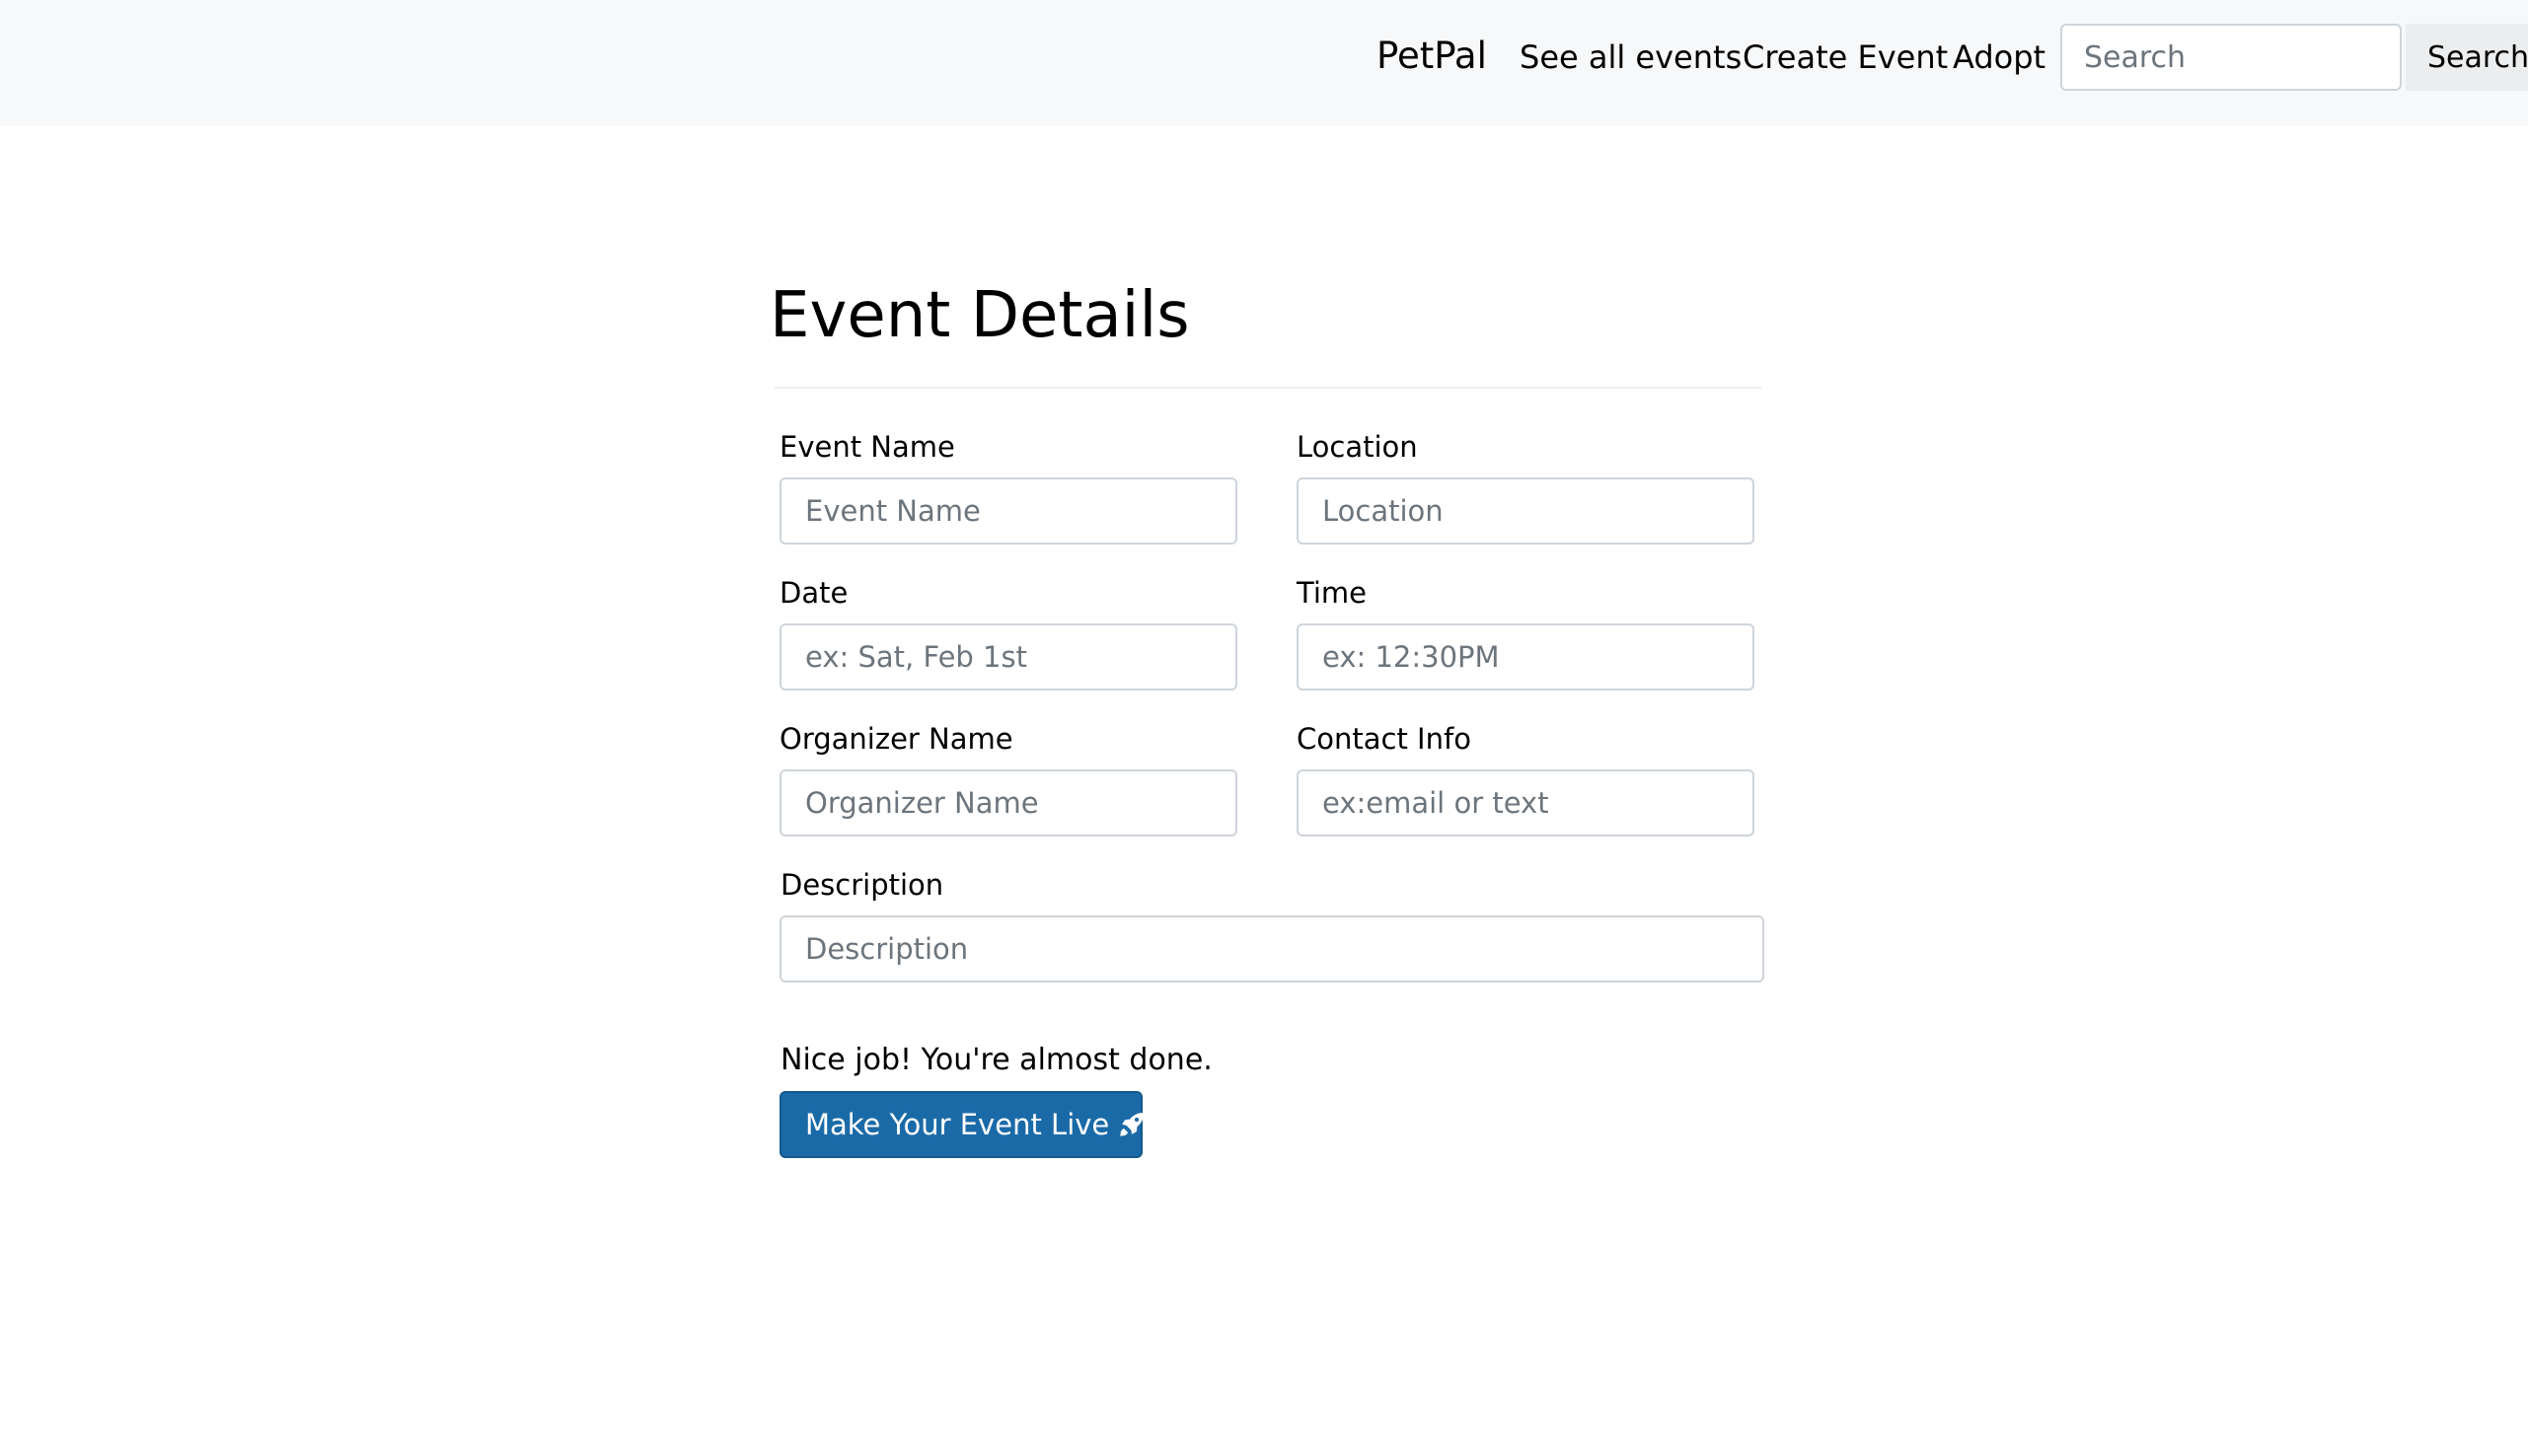 This screenshot has width=2528, height=1456. I want to click on location-label: Location, so click(1357, 447).